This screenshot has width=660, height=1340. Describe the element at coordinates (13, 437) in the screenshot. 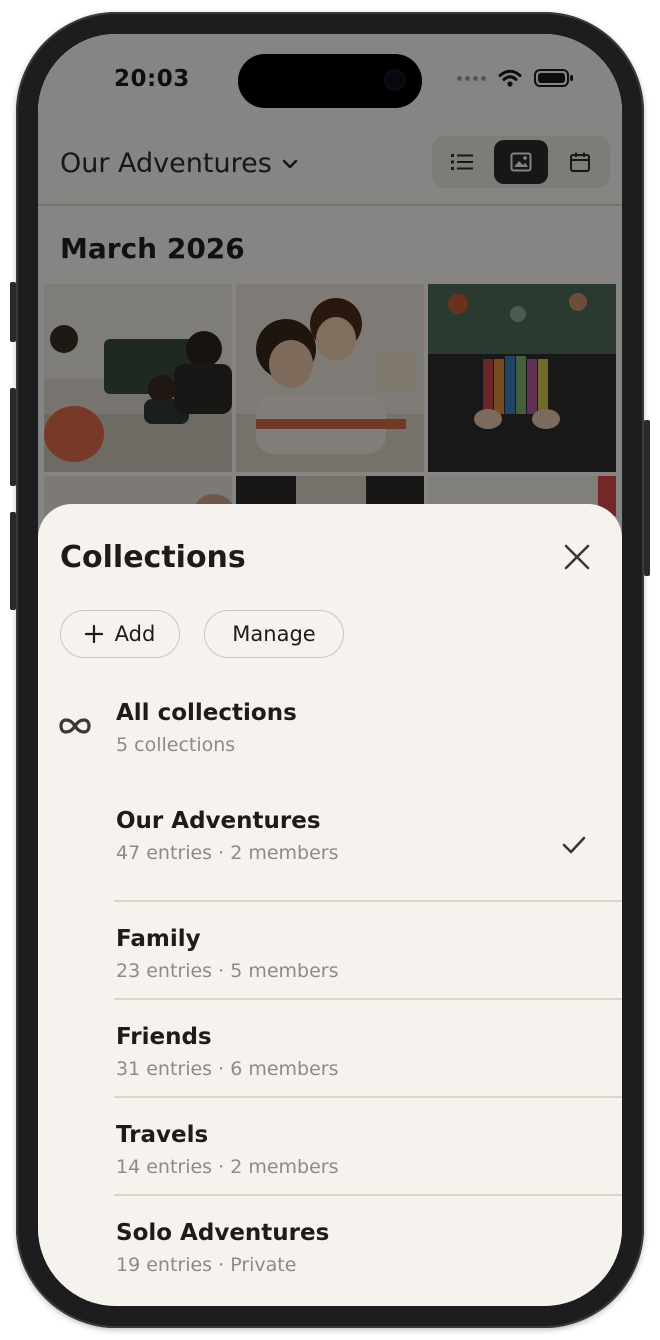

I see `volume-up-button` at that location.